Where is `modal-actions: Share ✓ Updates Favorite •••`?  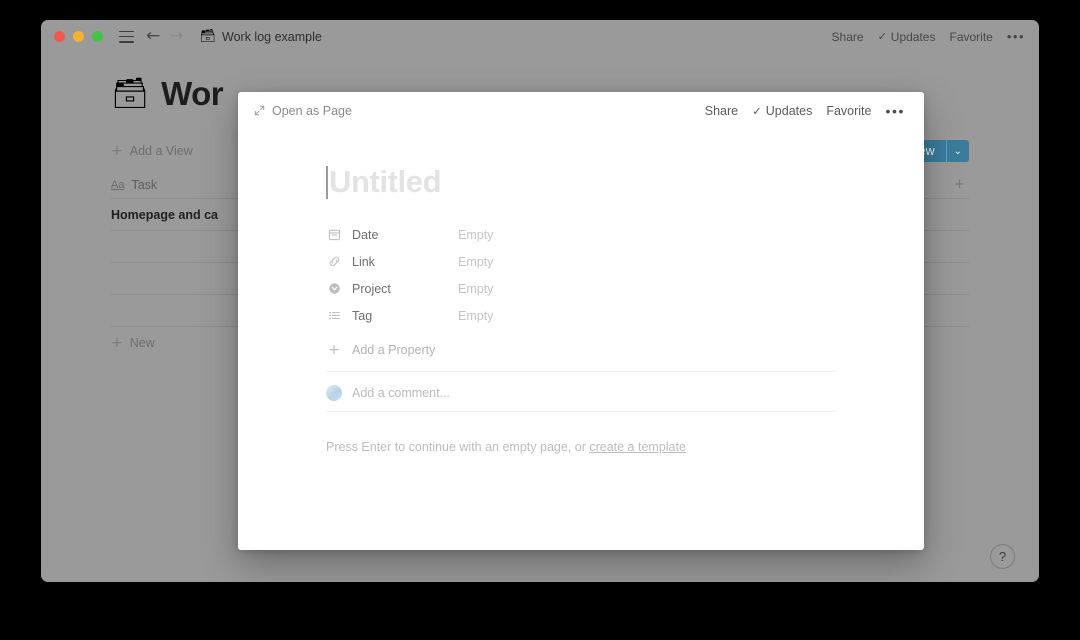
modal-actions: Share ✓ Updates Favorite ••• is located at coordinates (805, 111).